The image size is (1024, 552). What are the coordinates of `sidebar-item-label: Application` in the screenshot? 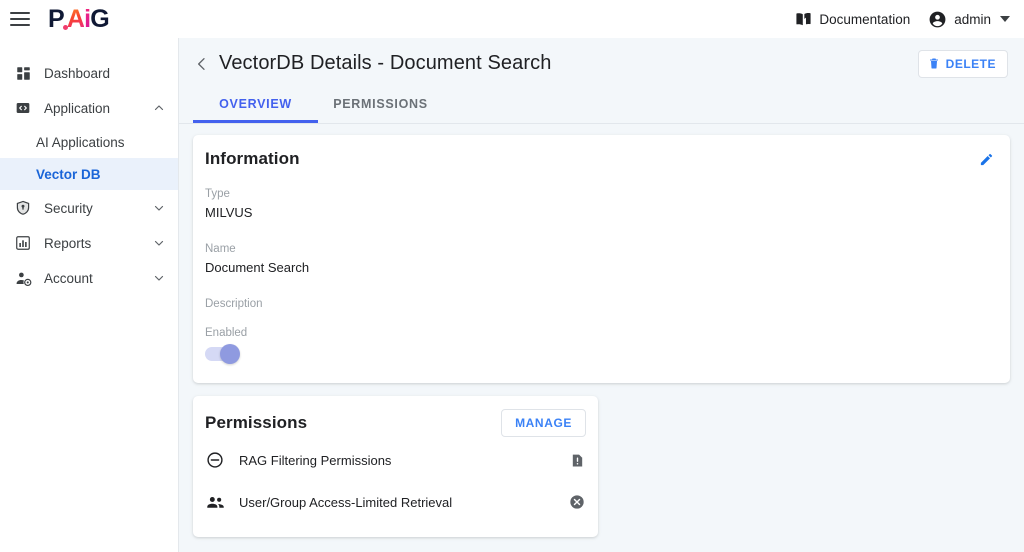 It's located at (77, 108).